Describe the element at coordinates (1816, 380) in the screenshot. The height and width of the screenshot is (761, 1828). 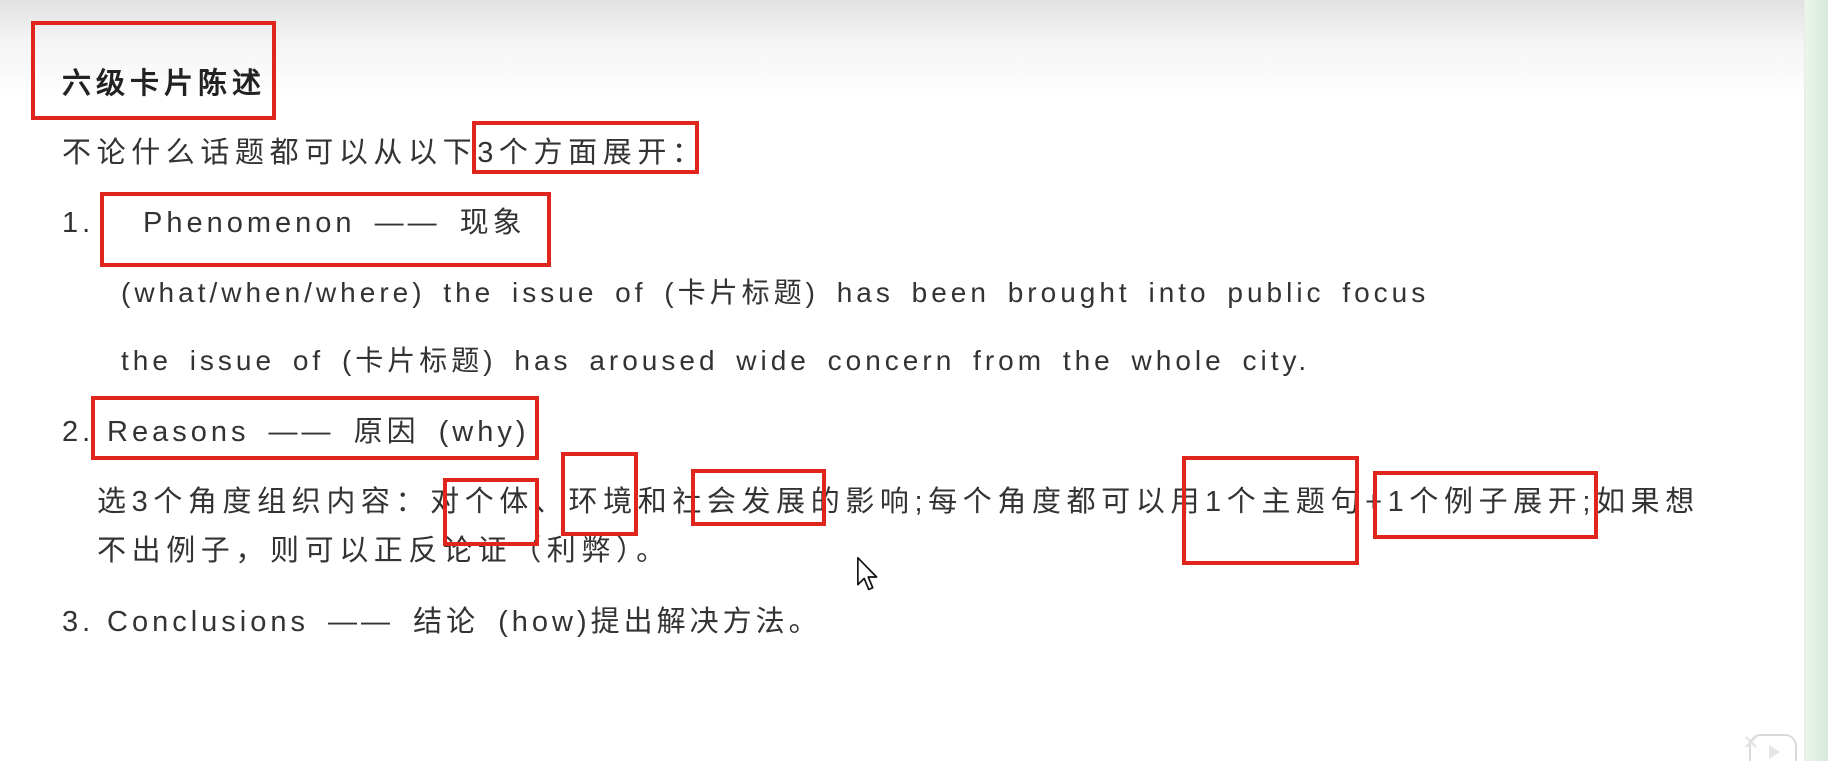
I see `right-side-panel-edge` at that location.